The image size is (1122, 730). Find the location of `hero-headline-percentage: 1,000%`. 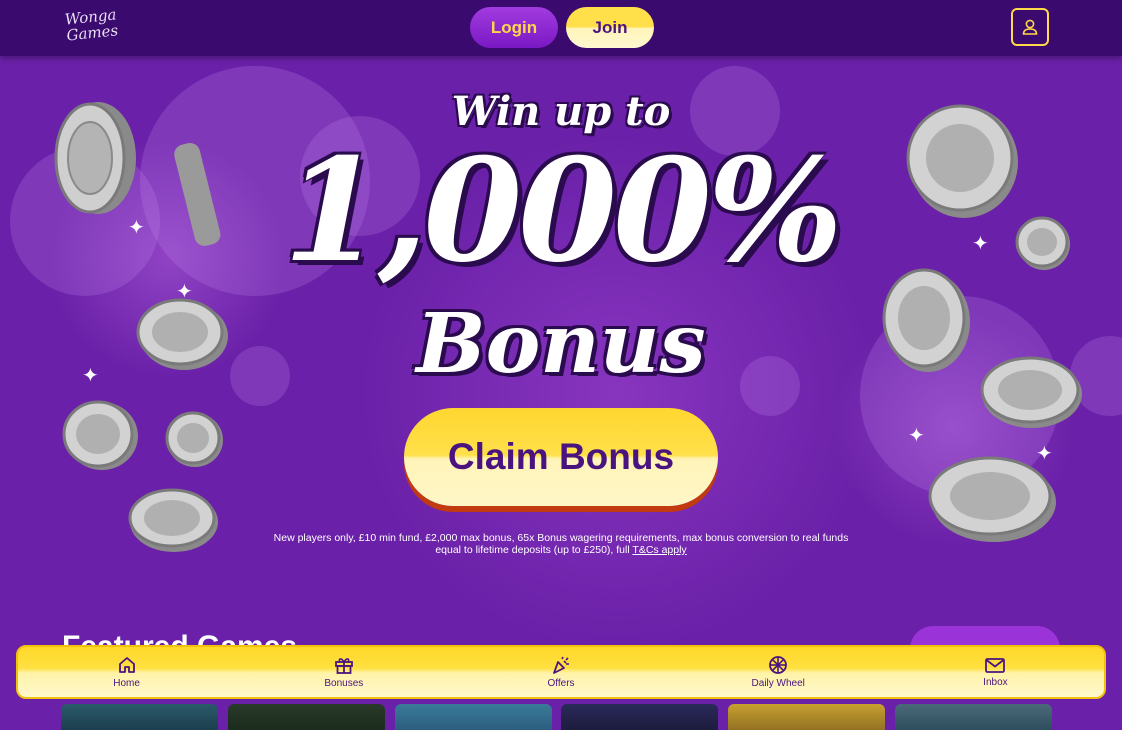

hero-headline-percentage: 1,000% is located at coordinates (563, 211).